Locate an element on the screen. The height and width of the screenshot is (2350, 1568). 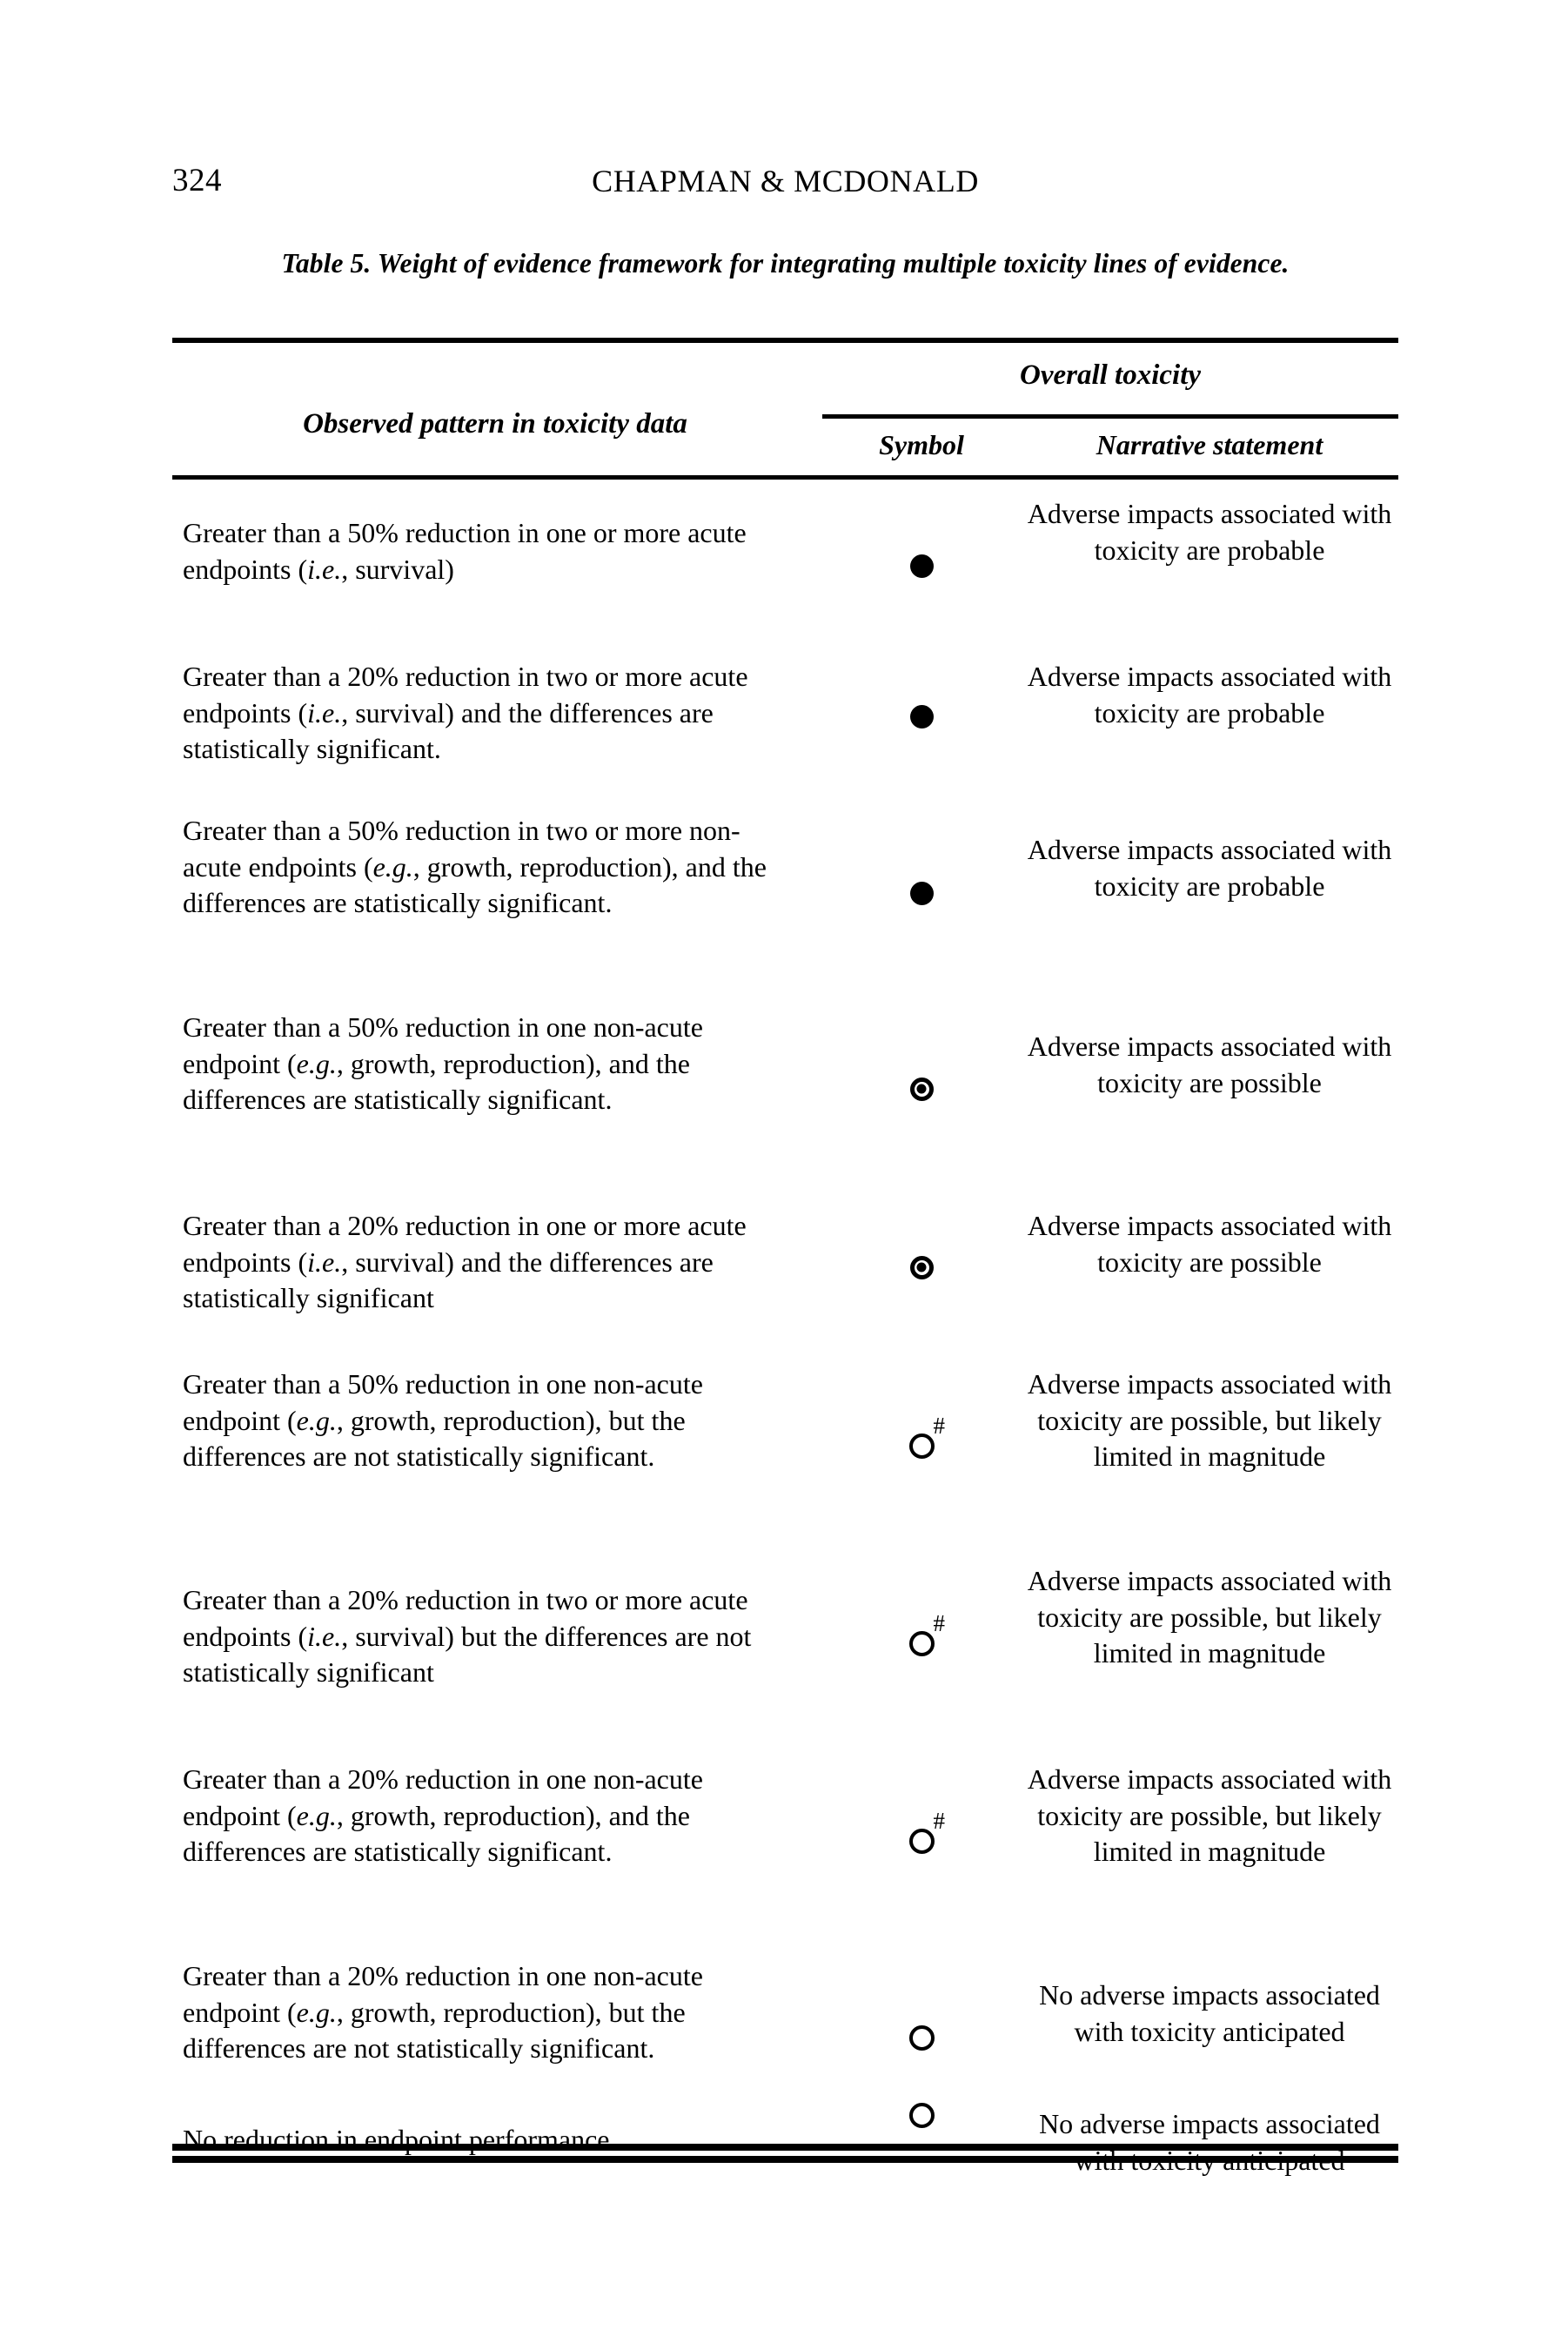
overall-toxicity-span-rule is located at coordinates (1110, 416).